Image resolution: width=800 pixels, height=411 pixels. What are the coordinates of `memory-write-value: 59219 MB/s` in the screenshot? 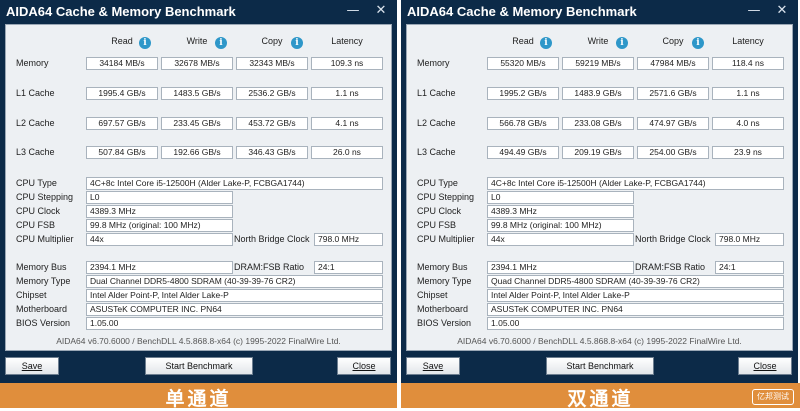 It's located at (598, 63).